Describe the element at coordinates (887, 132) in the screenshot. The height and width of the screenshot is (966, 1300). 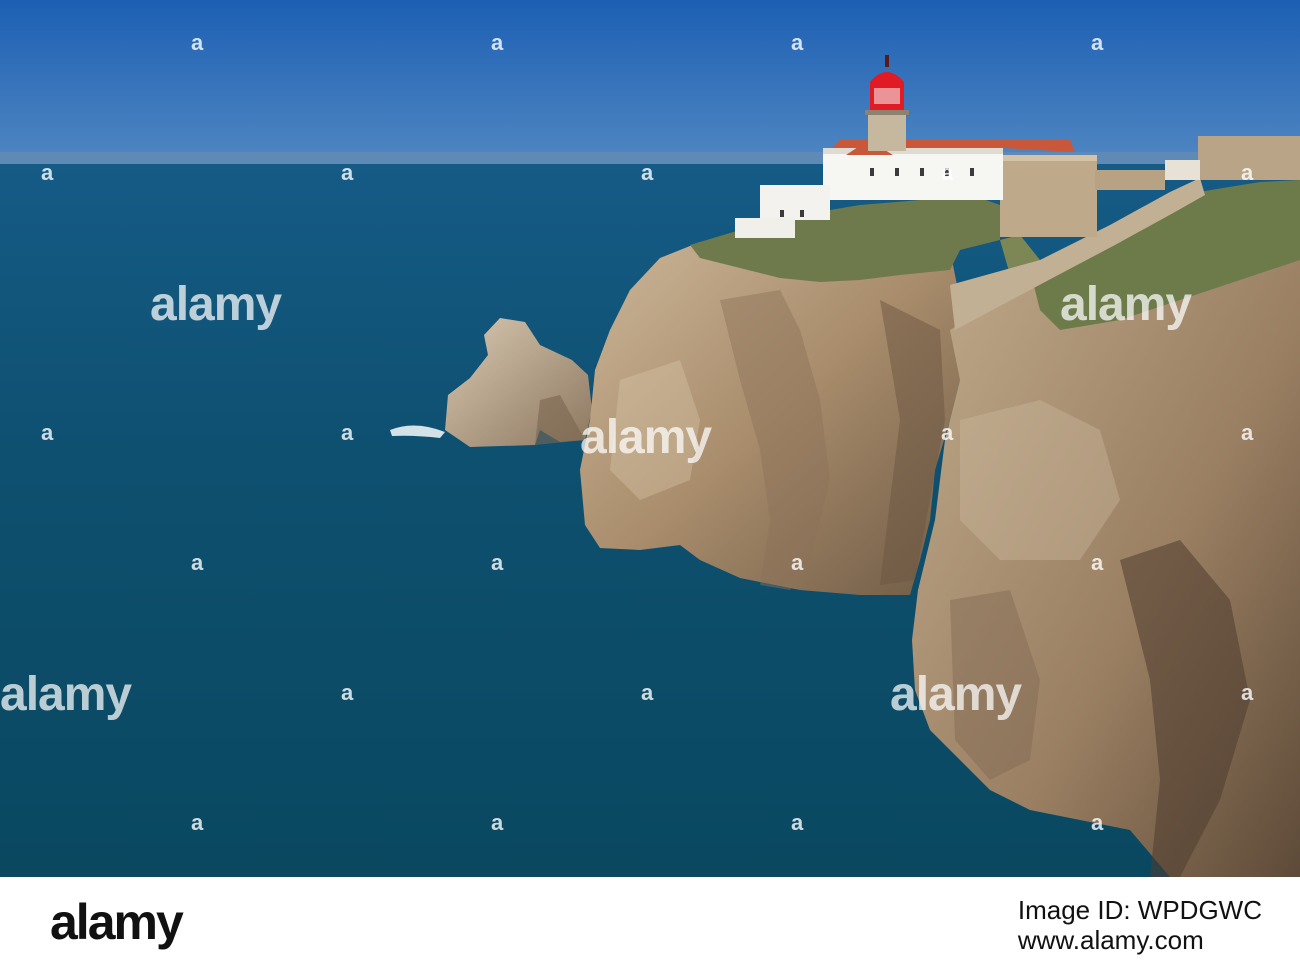
I see `lighthouse-tower` at that location.